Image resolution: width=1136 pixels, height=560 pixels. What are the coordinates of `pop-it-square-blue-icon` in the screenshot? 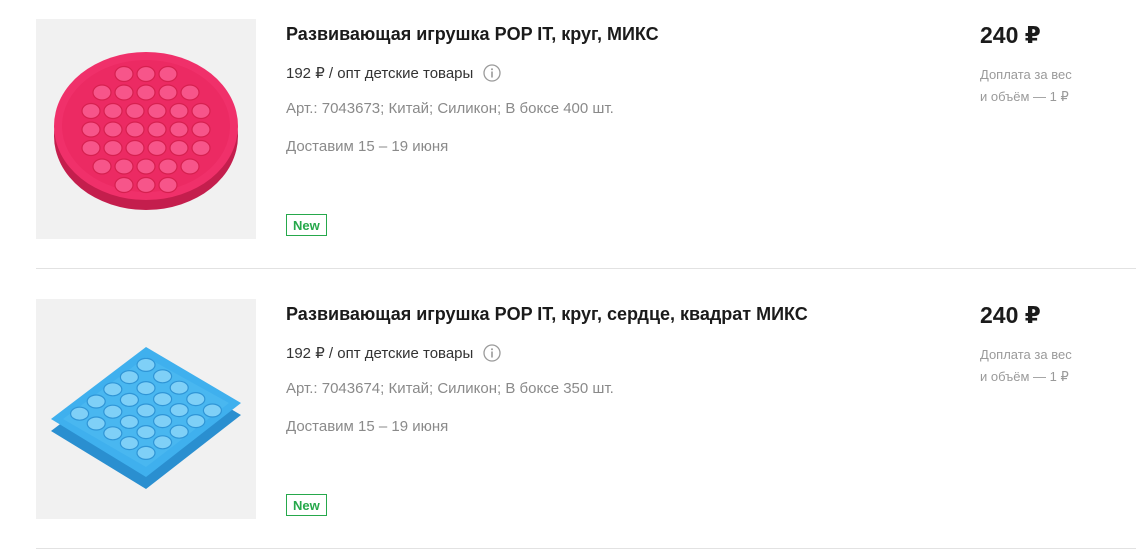 It's located at (146, 418).